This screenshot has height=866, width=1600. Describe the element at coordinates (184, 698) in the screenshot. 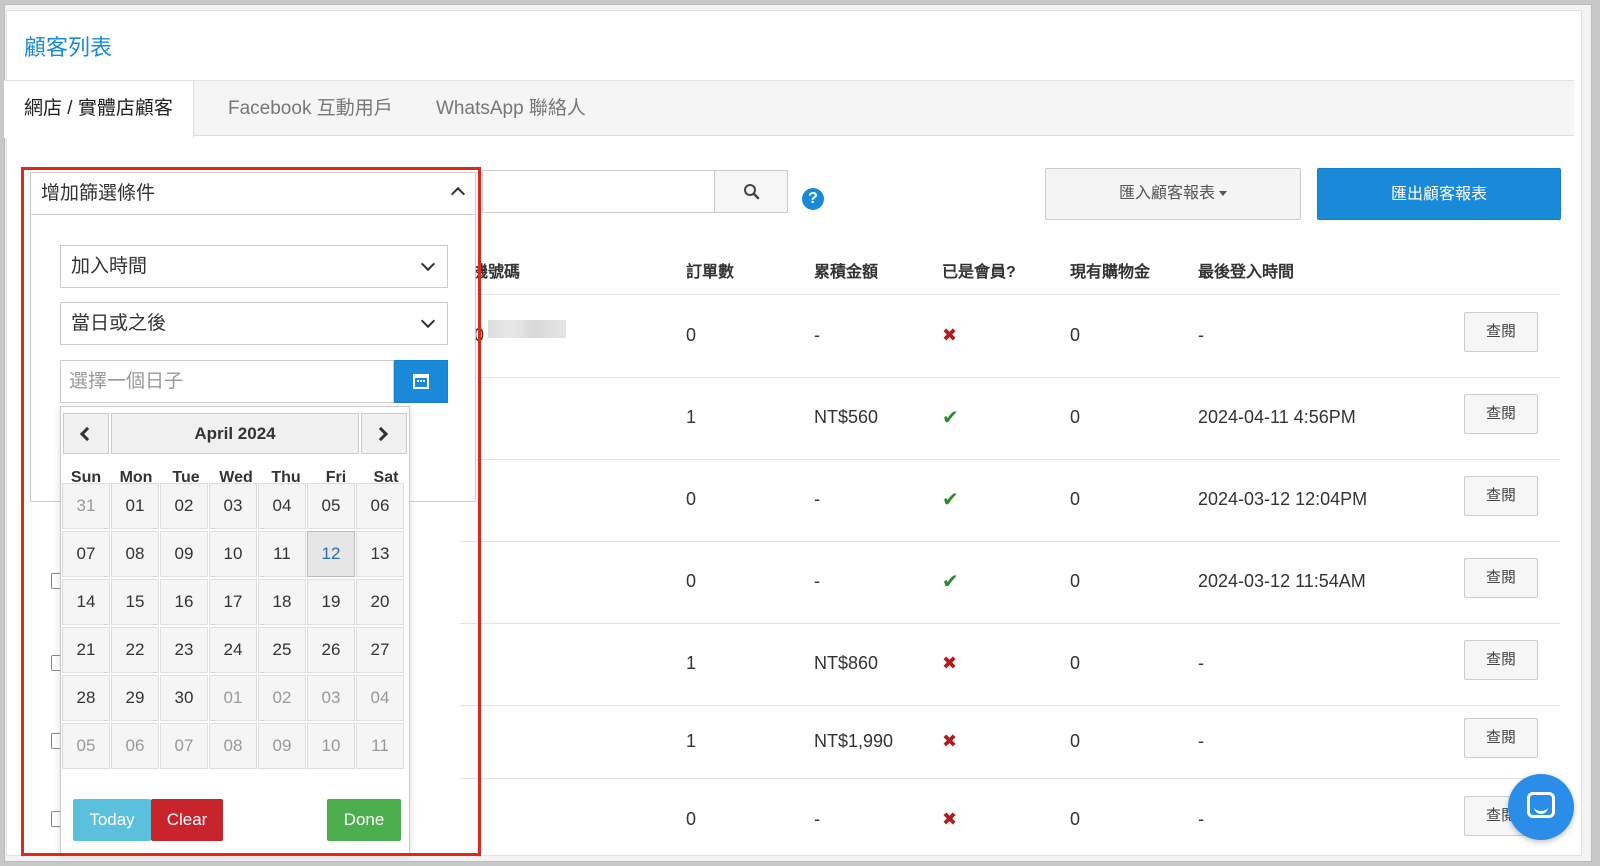

I see `calendar-day: 30` at that location.